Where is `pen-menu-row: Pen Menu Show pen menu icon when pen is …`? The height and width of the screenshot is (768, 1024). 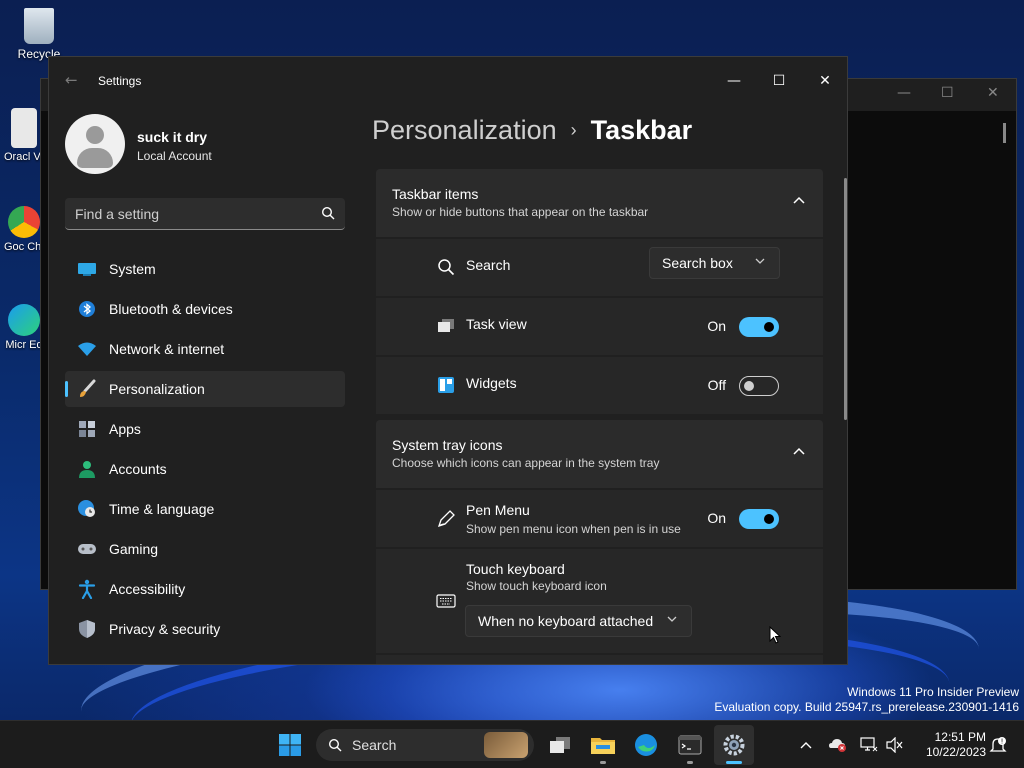
pen-menu-row: Pen Menu Show pen menu icon when pen is … is located at coordinates (599, 518).